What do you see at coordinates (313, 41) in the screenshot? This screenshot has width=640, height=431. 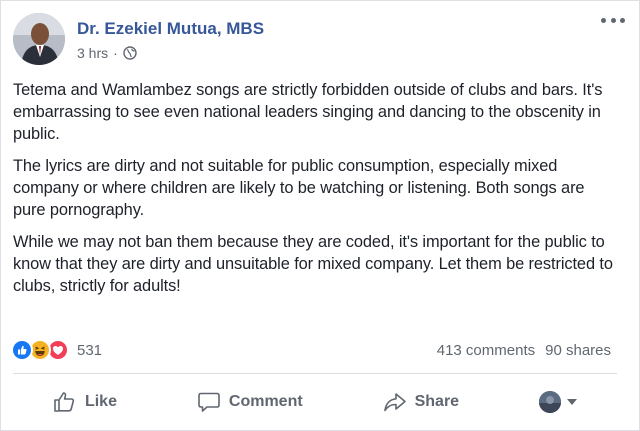 I see `post-header: Dr. Ezekiel Mutua, MBS 3 hrs ·` at bounding box center [313, 41].